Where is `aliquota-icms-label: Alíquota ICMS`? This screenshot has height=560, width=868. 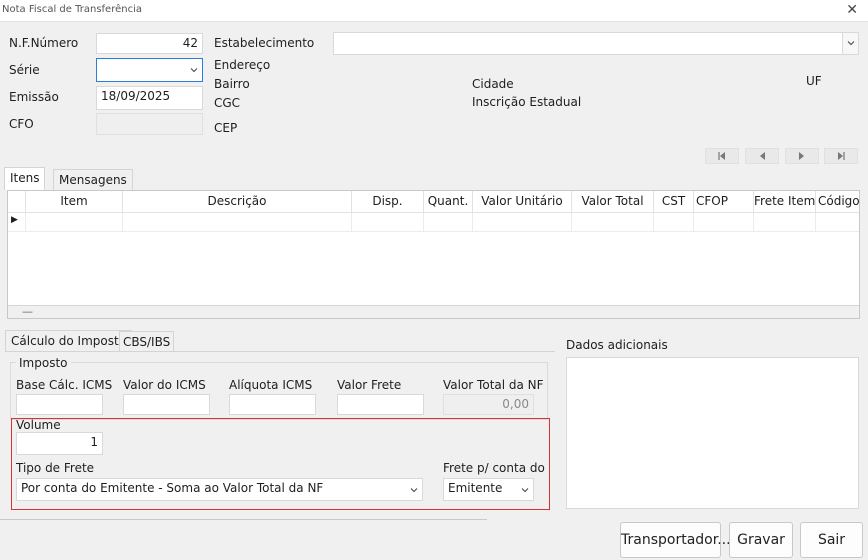
aliquota-icms-label: Alíquota ICMS is located at coordinates (271, 385).